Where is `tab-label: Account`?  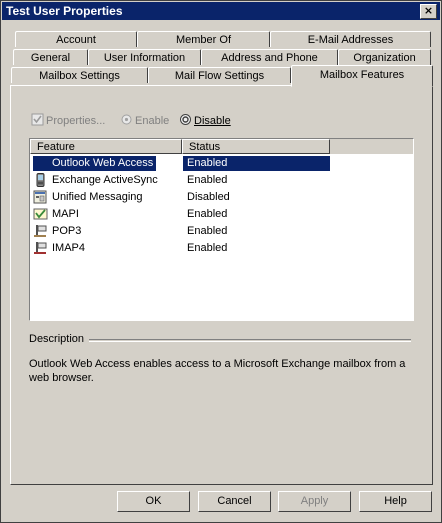 tab-label: Account is located at coordinates (76, 40).